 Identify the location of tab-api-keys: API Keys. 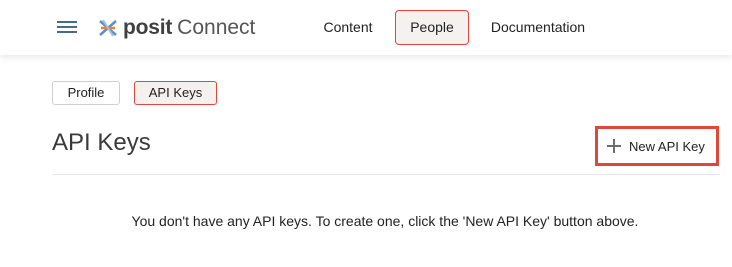
(175, 93).